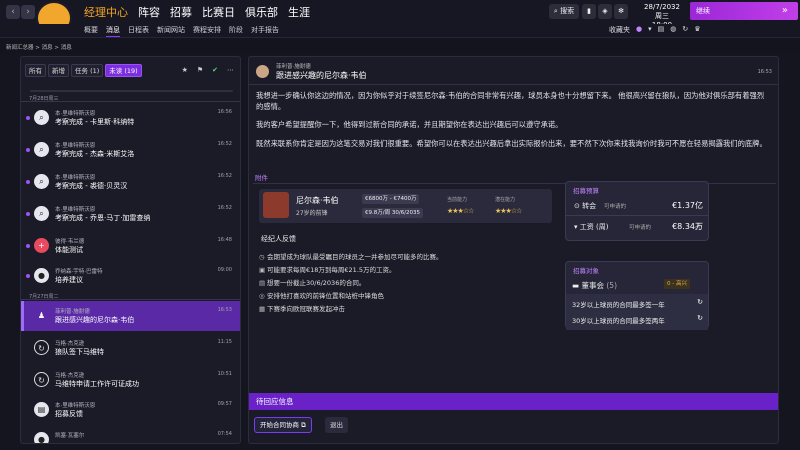 This screenshot has height=450, width=800. What do you see at coordinates (230, 70) in the screenshot?
I see `more-icon: ⋯` at bounding box center [230, 70].